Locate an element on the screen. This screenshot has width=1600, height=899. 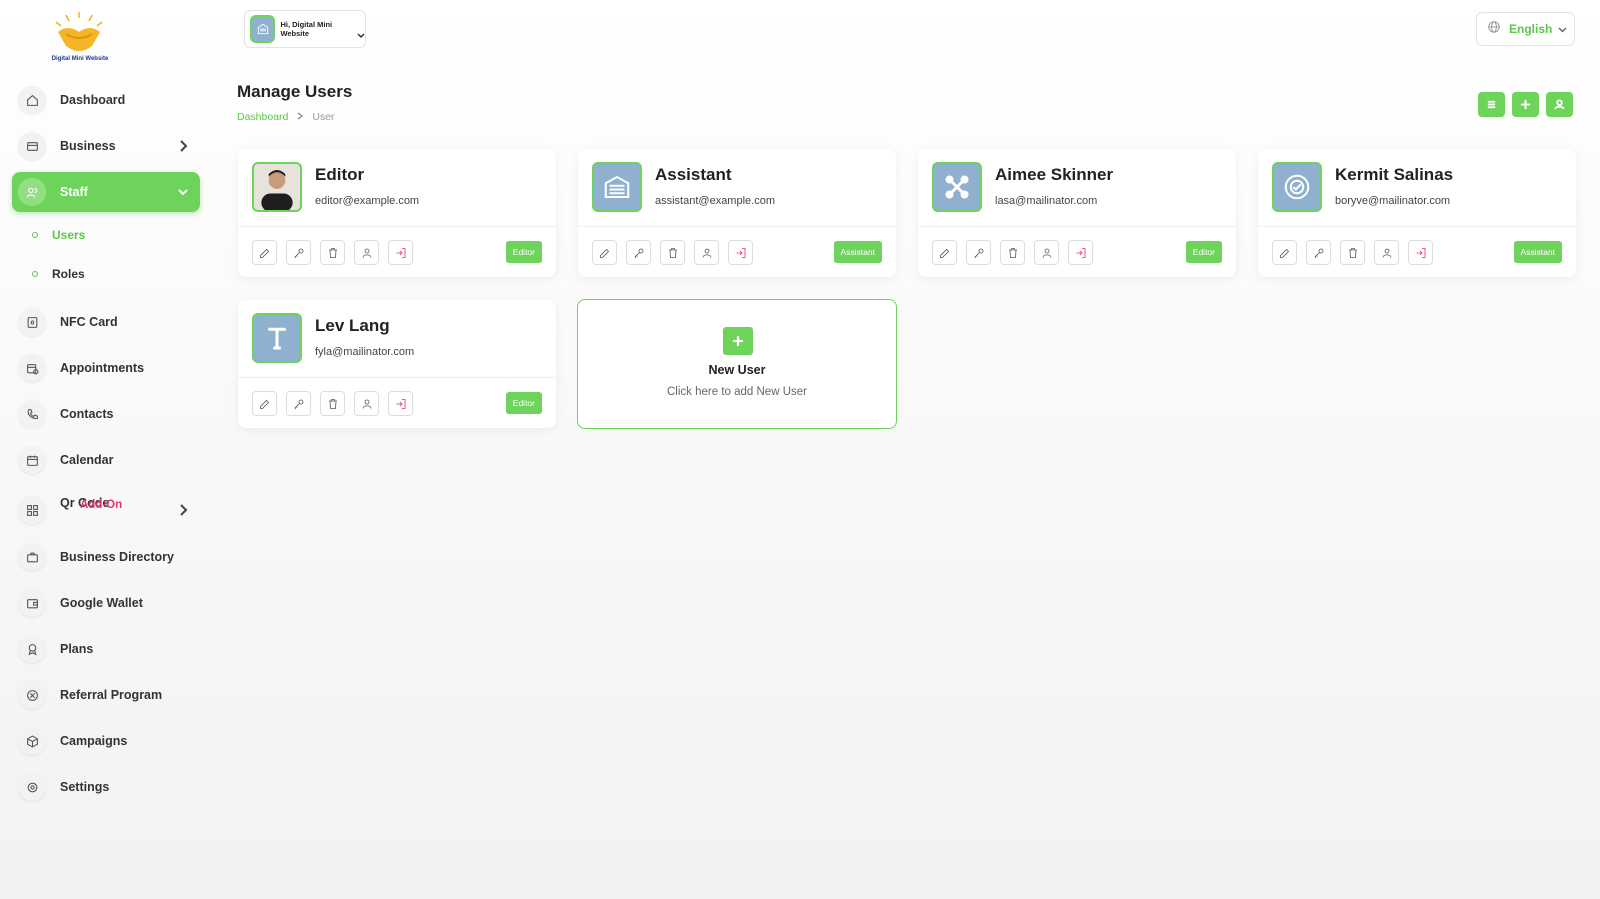
globe-icon is located at coordinates (1494, 29).